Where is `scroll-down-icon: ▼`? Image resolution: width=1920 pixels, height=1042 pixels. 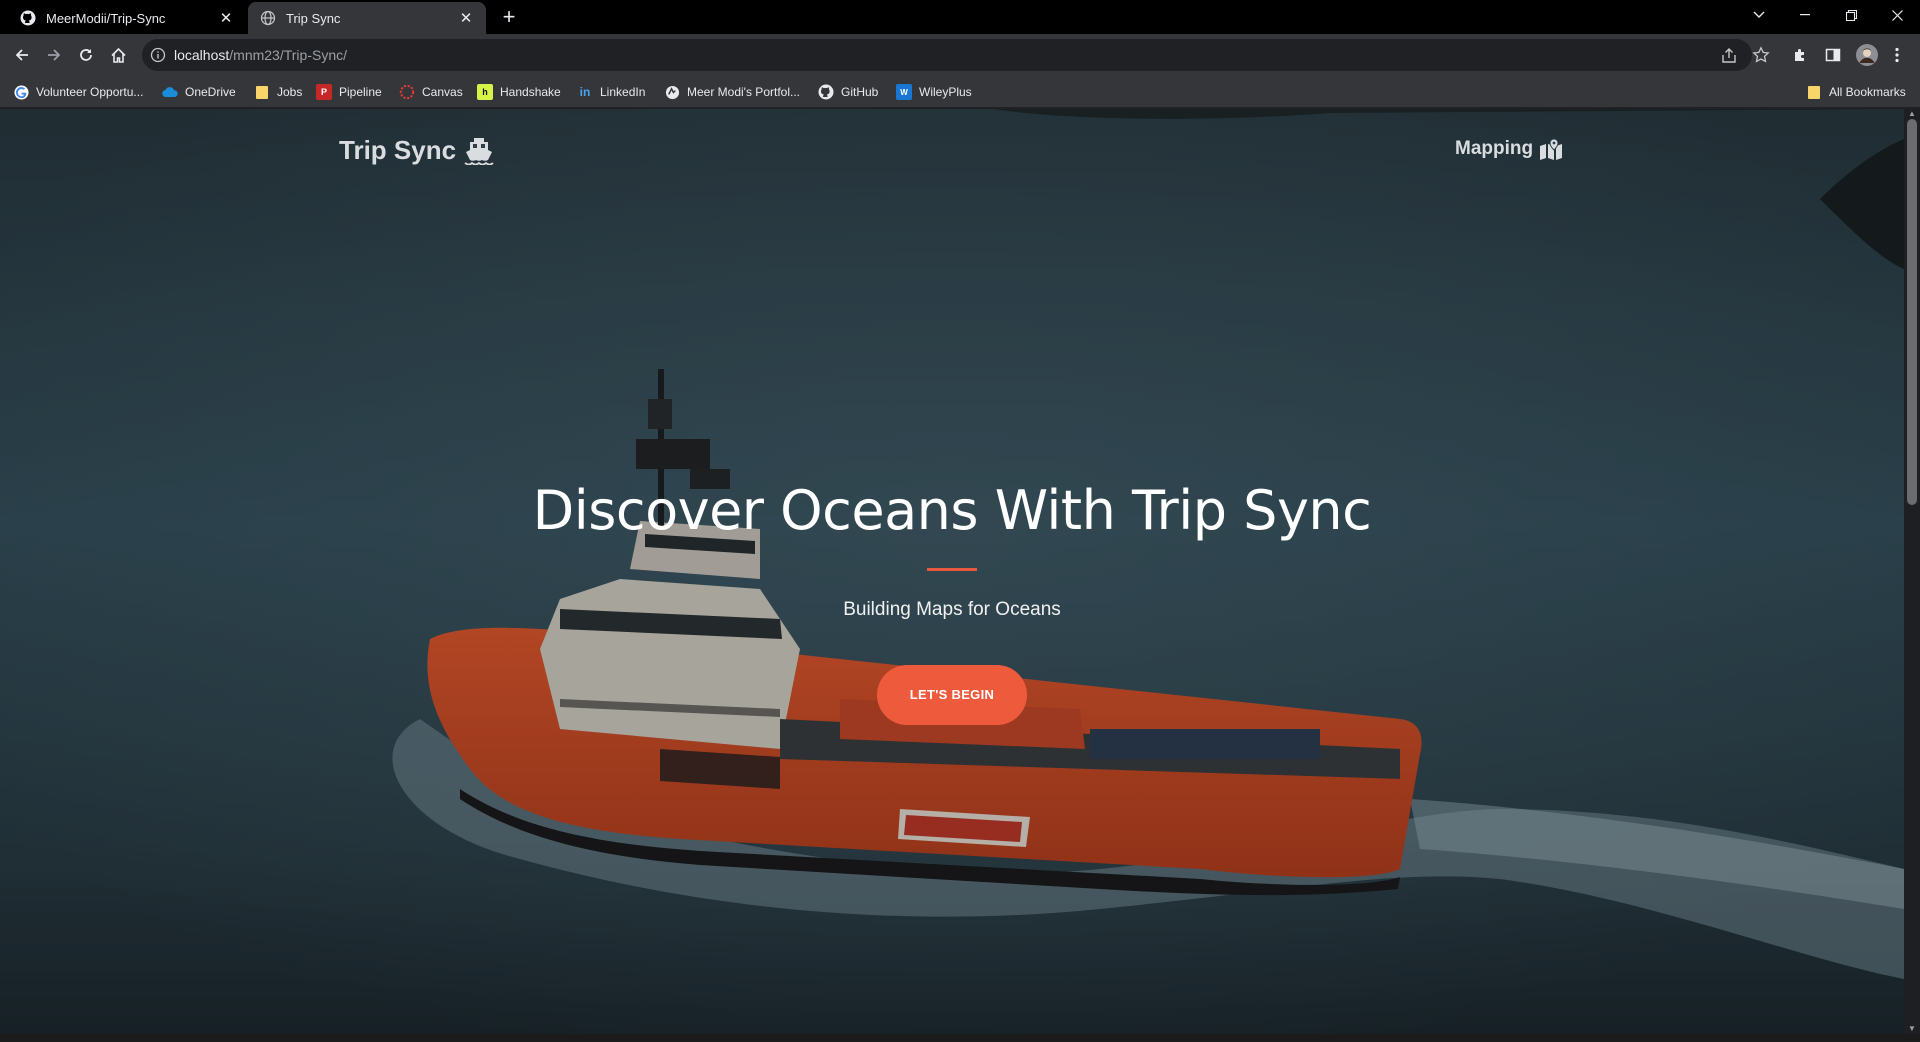
scroll-down-icon: ▼ is located at coordinates (1912, 1029).